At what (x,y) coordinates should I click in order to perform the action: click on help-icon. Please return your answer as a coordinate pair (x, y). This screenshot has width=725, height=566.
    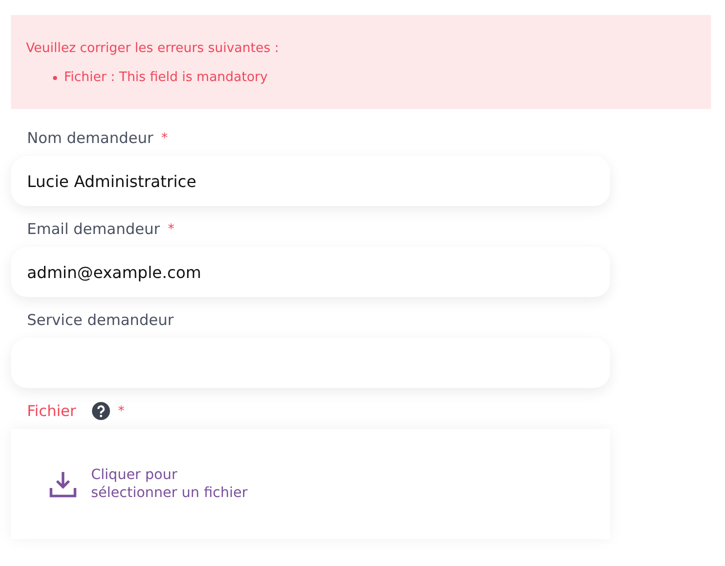
    Looking at the image, I should click on (101, 411).